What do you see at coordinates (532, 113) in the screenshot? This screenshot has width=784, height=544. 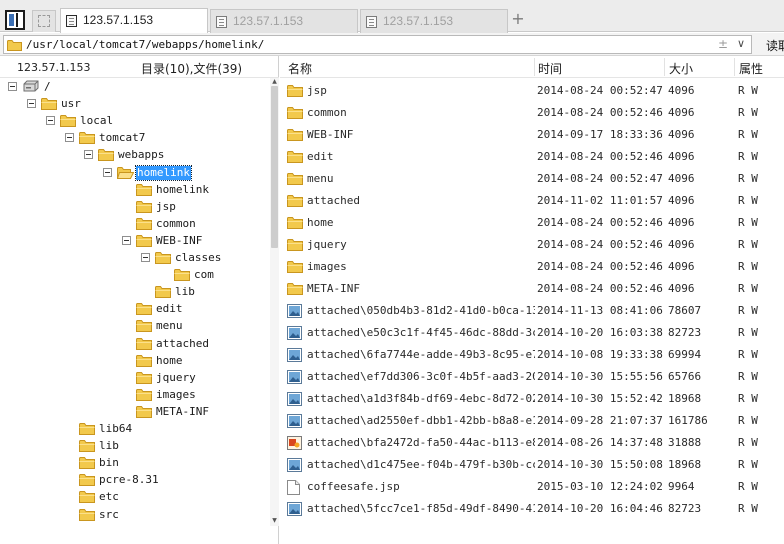 I see `file-row: common 2014-08-24 00:52:46 4096 R W` at bounding box center [532, 113].